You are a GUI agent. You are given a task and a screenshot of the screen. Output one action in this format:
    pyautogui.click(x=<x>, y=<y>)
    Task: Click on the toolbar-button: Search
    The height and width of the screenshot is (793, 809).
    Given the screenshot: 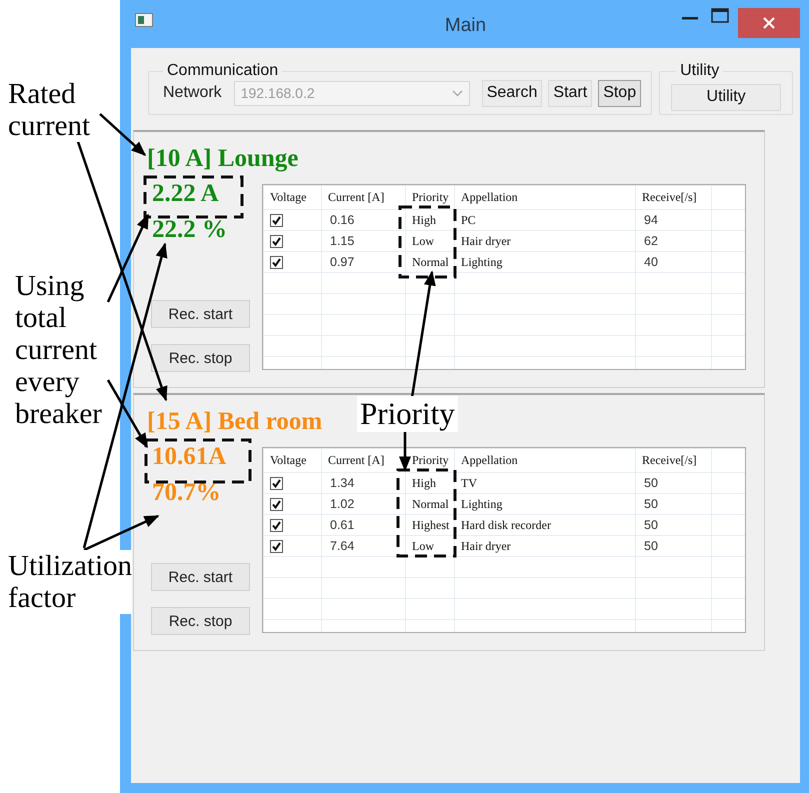 What is the action you would take?
    pyautogui.click(x=512, y=93)
    